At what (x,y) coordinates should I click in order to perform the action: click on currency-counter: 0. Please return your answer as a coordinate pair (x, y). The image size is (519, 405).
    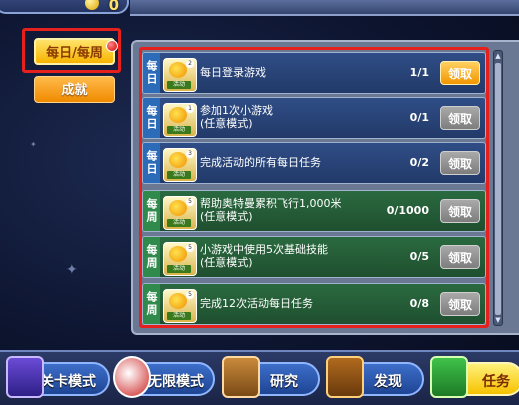
    Looking at the image, I should click on (64, 7).